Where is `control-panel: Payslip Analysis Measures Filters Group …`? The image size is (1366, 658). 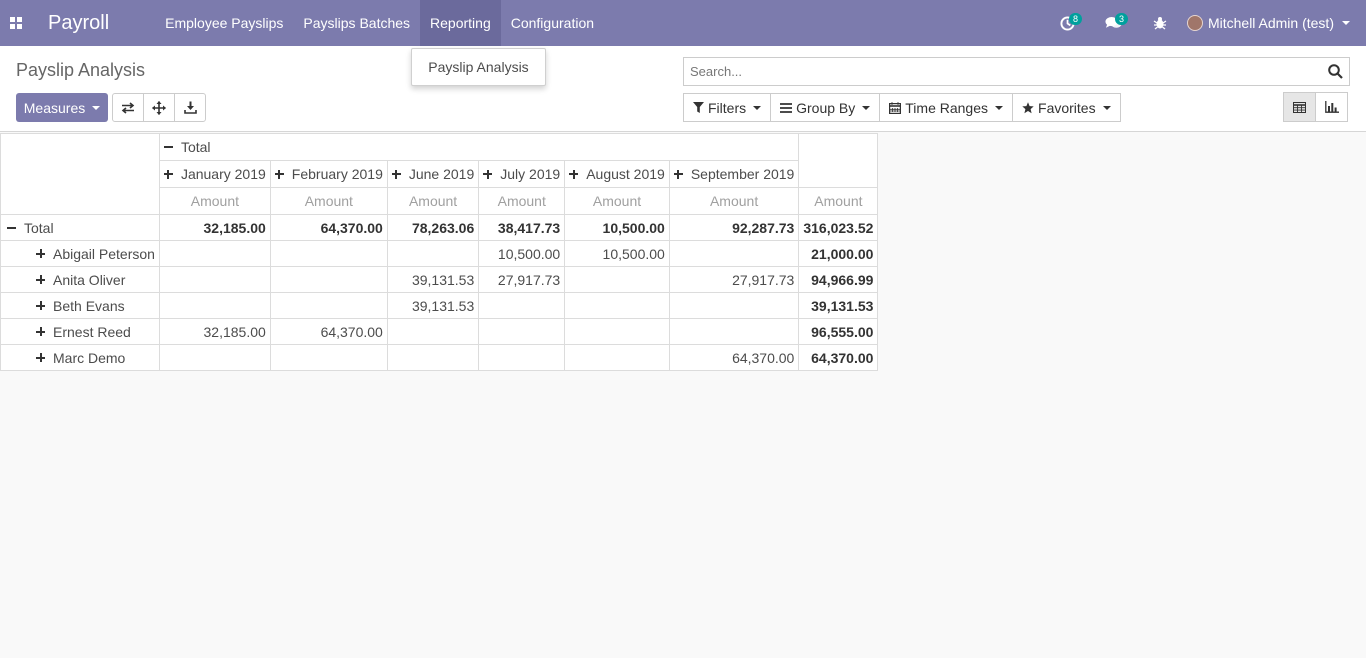 control-panel: Payslip Analysis Measures Filters Group … is located at coordinates (683, 89).